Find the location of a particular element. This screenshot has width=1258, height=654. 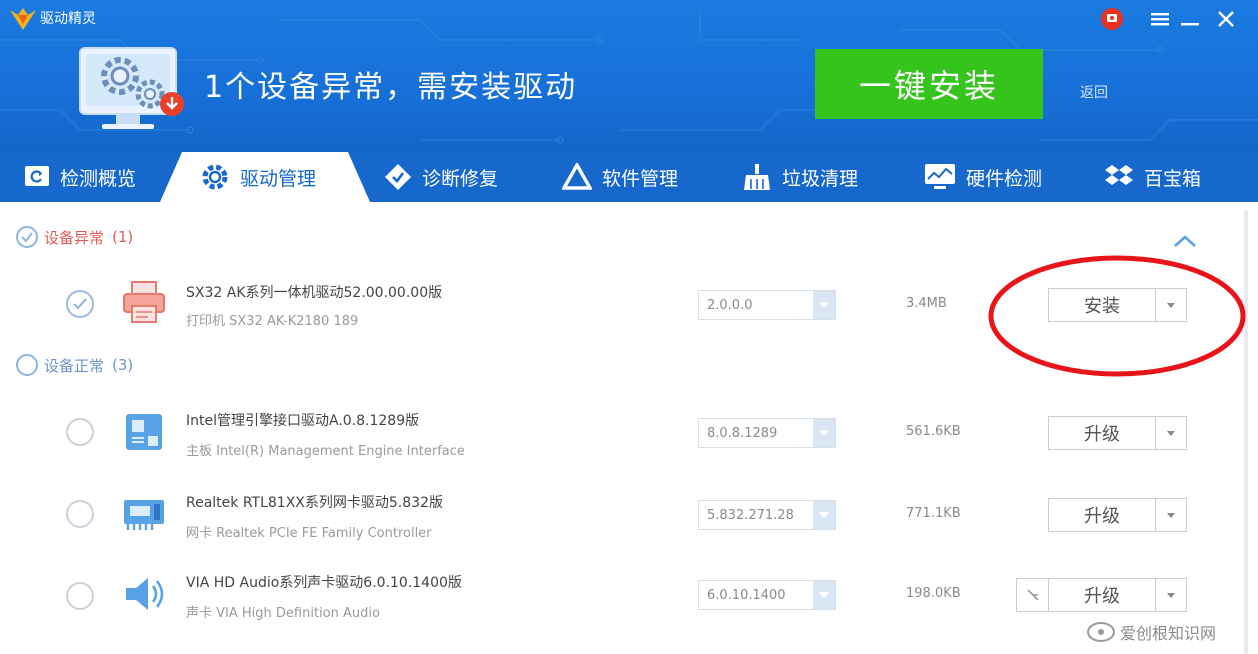

minimize-icon is located at coordinates (1190, 19).